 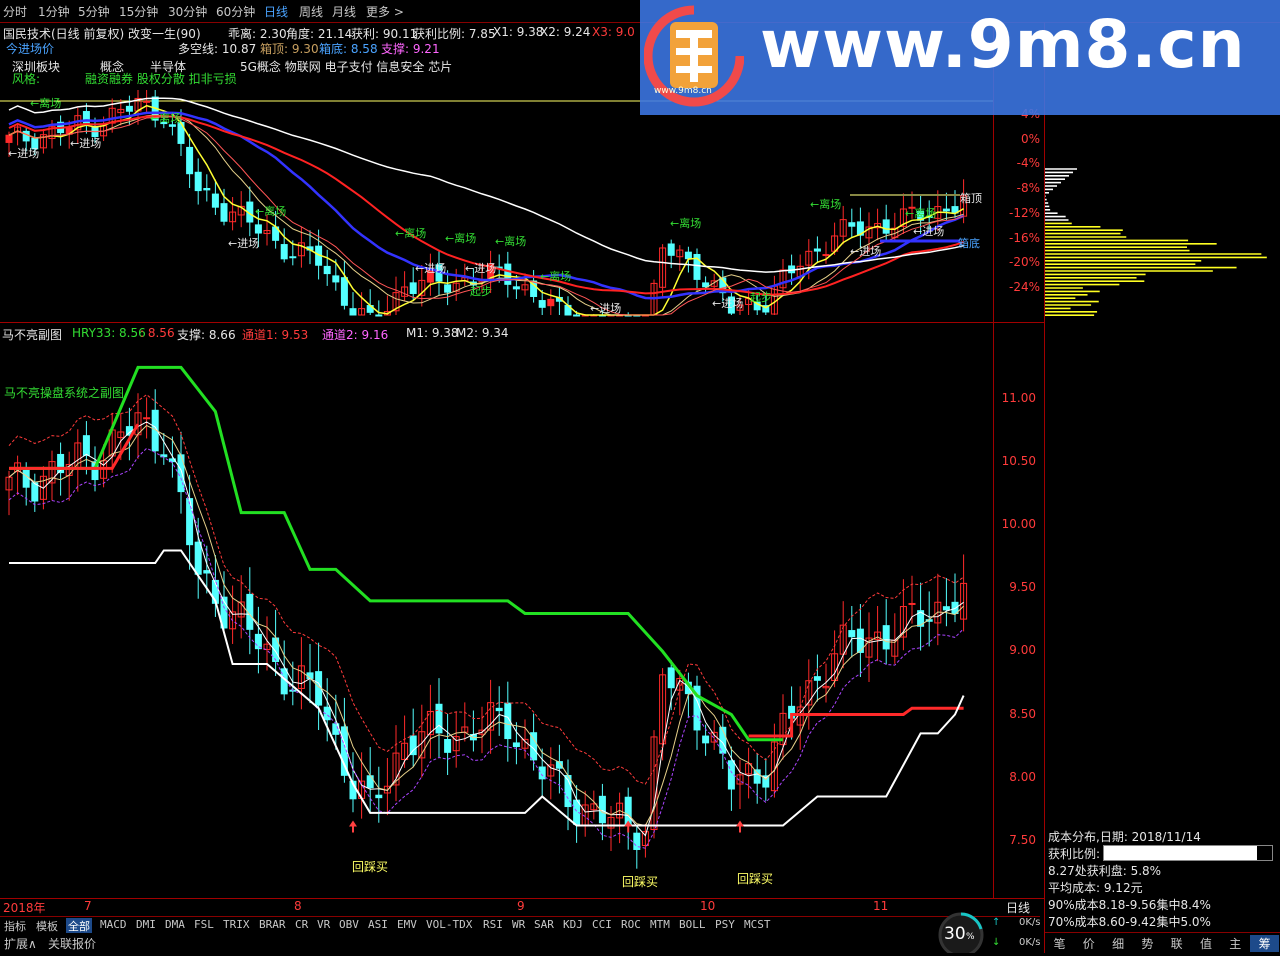 I want to click on main-y-label-1: 0%, so click(x=1030, y=138).